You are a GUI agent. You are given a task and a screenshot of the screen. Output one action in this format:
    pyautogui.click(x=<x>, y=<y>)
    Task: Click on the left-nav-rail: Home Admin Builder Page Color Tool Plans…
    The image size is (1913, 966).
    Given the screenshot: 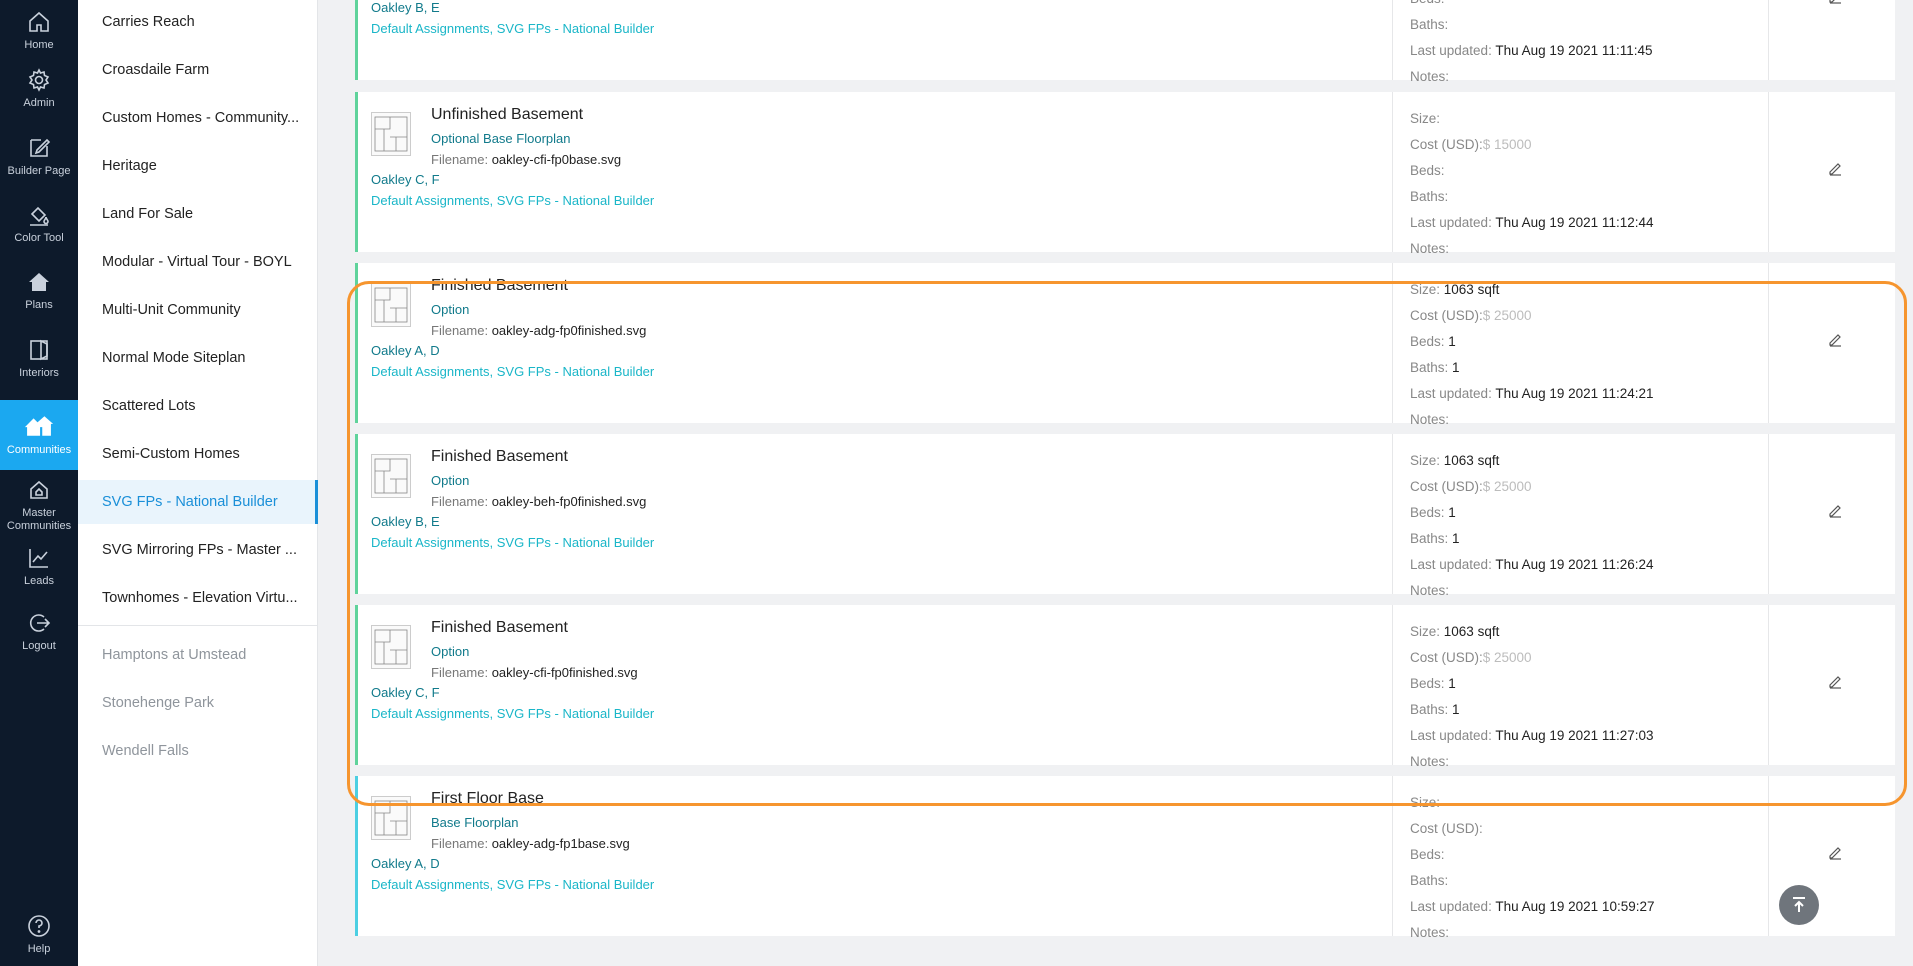 What is the action you would take?
    pyautogui.click(x=39, y=483)
    